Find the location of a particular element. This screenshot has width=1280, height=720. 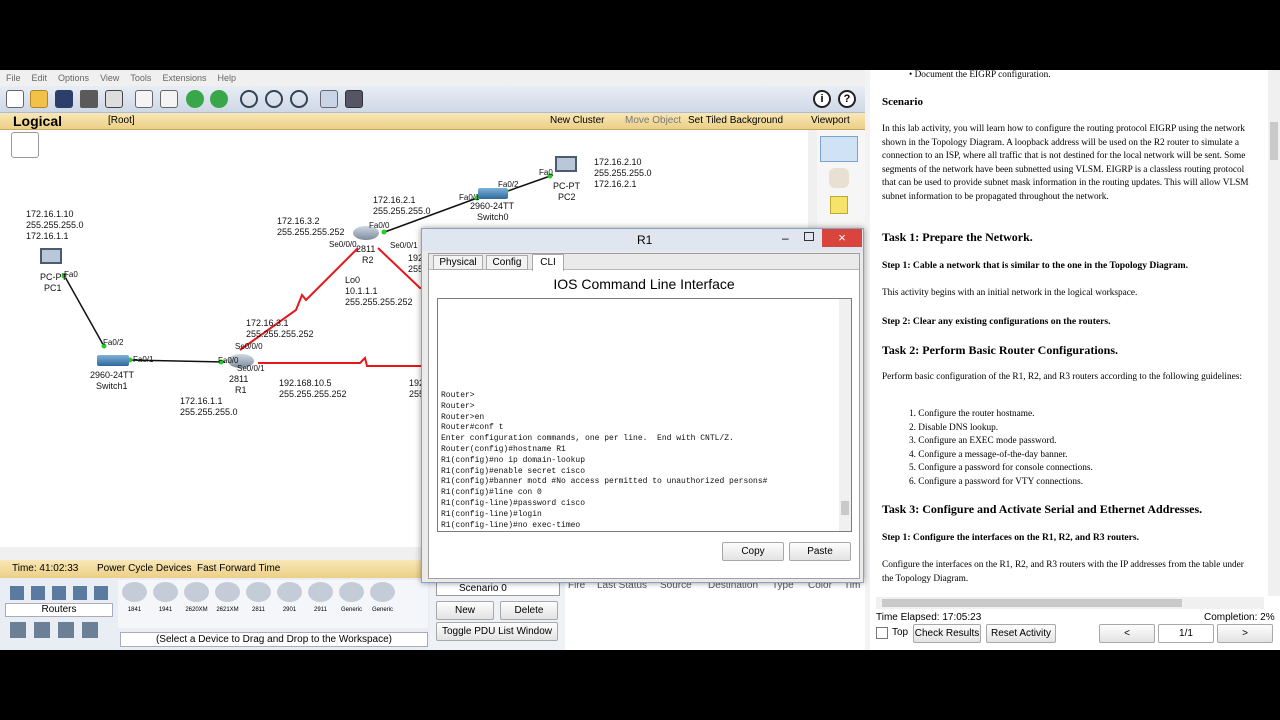

copy-icon is located at coordinates (144, 99).